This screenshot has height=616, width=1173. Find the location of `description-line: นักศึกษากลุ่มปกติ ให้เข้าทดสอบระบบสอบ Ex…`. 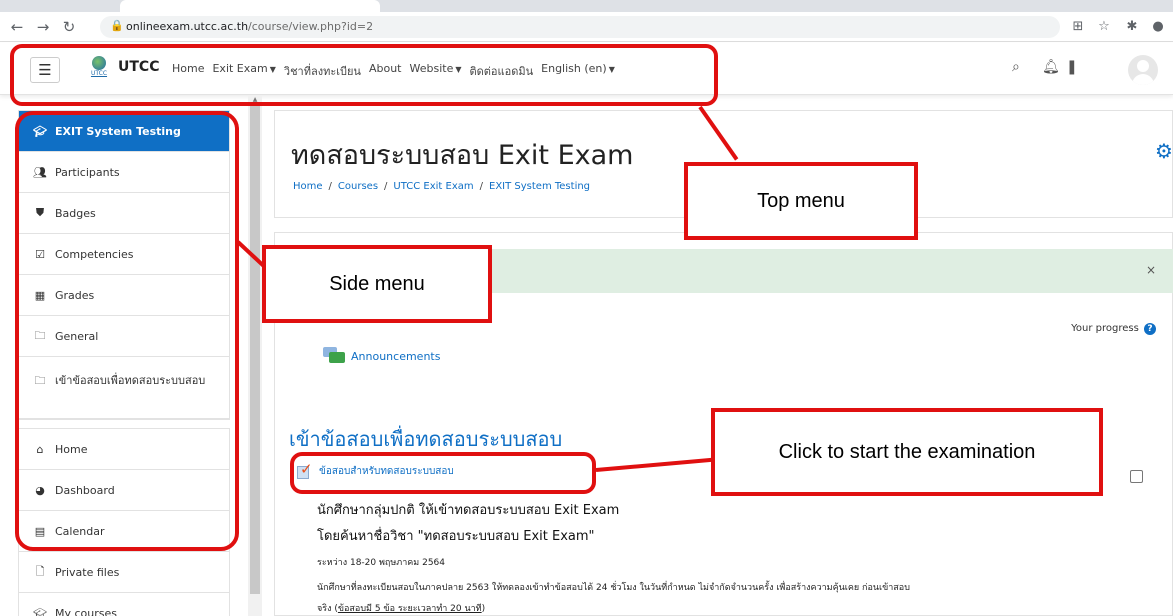

description-line: นักศึกษากลุ่มปกติ ให้เข้าทดสอบระบบสอบ Ex… is located at coordinates (468, 510).